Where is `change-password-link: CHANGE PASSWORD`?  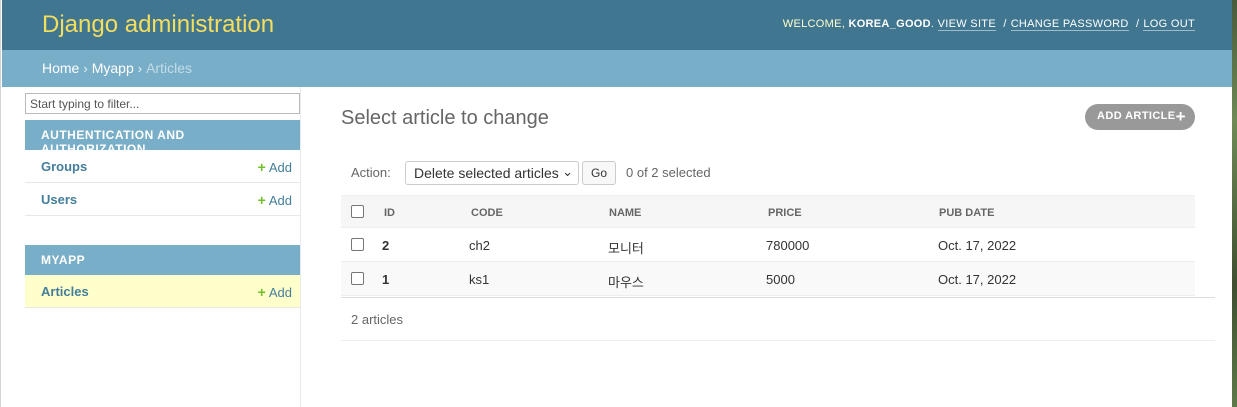
change-password-link: CHANGE PASSWORD is located at coordinates (1069, 24).